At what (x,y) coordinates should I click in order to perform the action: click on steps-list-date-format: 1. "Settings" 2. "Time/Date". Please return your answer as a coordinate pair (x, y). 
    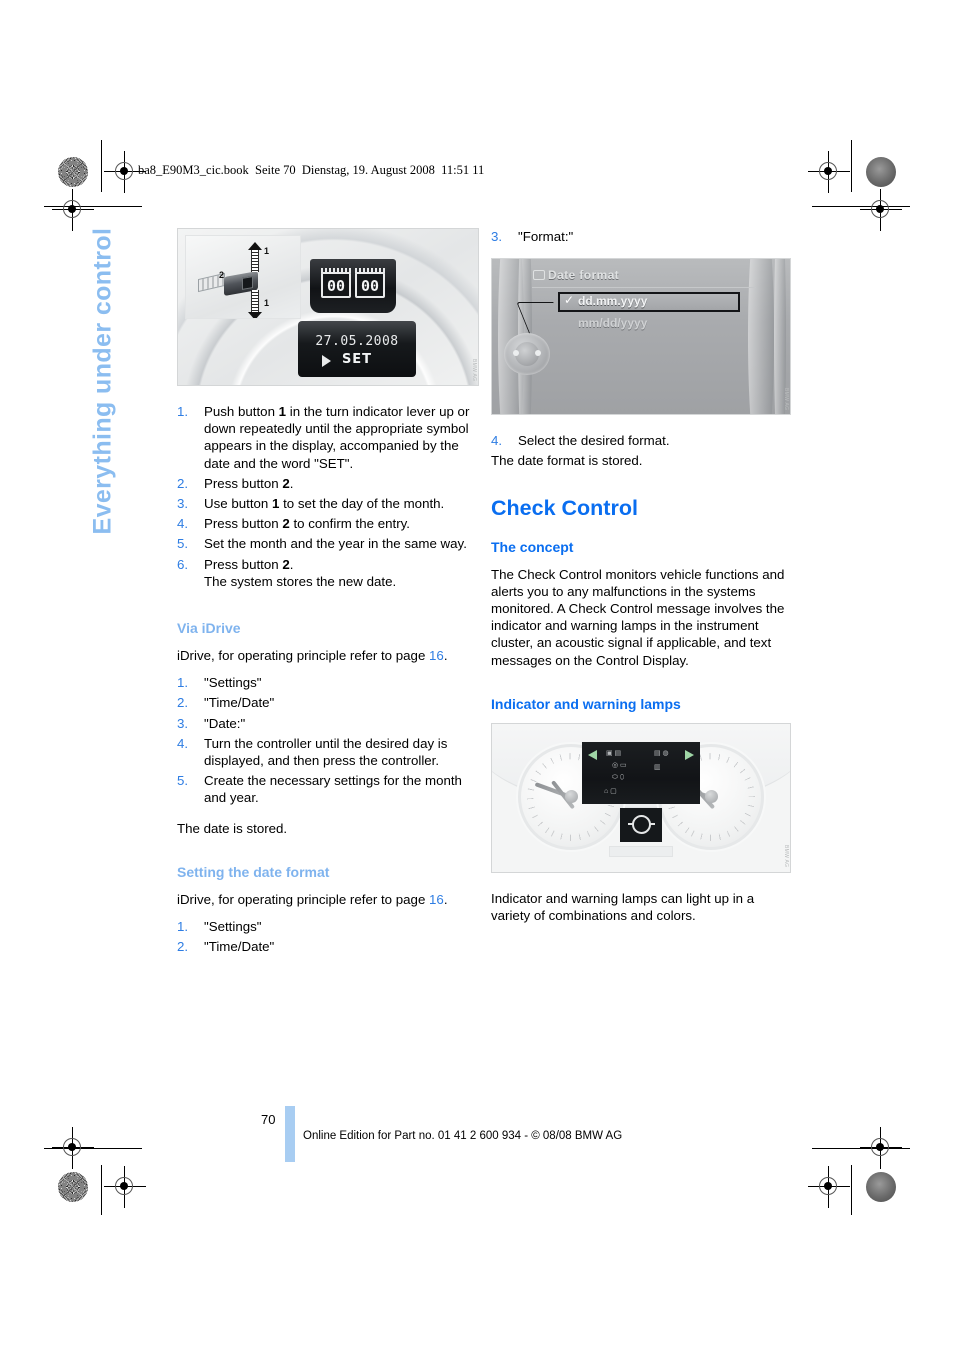
    Looking at the image, I should click on (328, 936).